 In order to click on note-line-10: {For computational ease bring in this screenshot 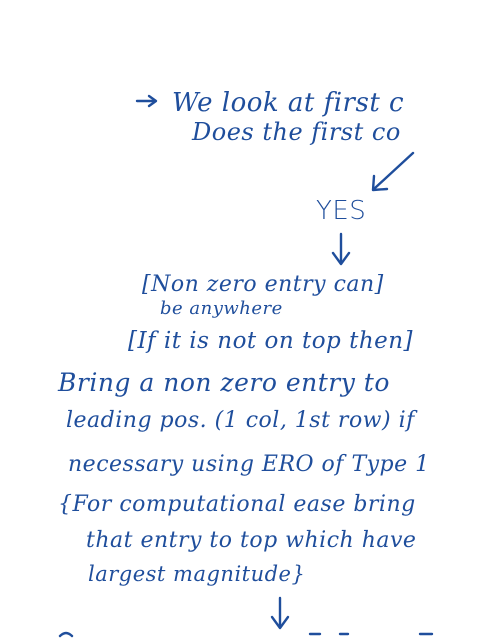, I will do `click(237, 504)`.